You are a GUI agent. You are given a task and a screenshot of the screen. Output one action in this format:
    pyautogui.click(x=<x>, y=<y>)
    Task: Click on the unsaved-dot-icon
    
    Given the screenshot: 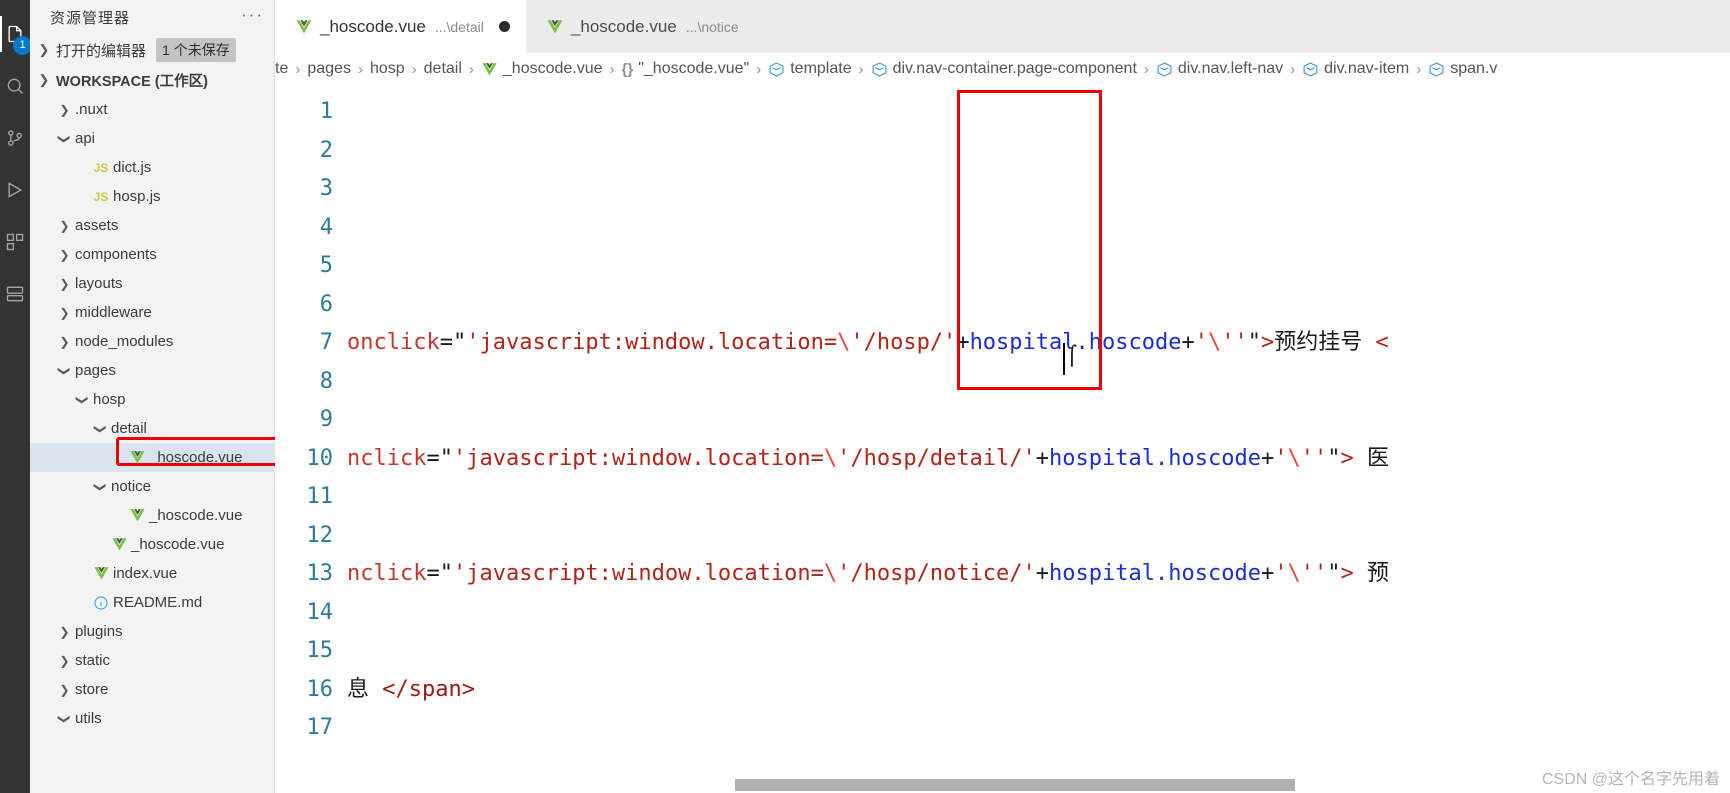 What is the action you would take?
    pyautogui.click(x=504, y=26)
    